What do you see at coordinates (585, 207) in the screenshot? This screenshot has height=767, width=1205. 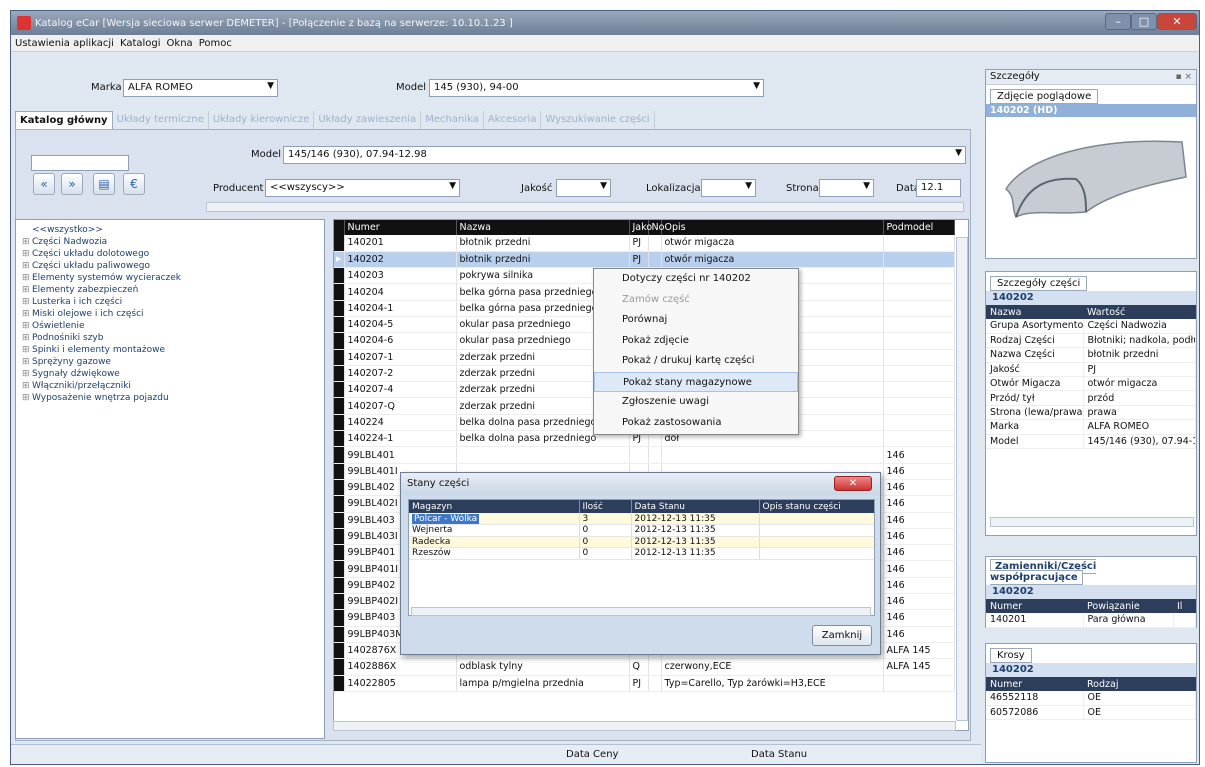 I see `filter-scrollbar` at bounding box center [585, 207].